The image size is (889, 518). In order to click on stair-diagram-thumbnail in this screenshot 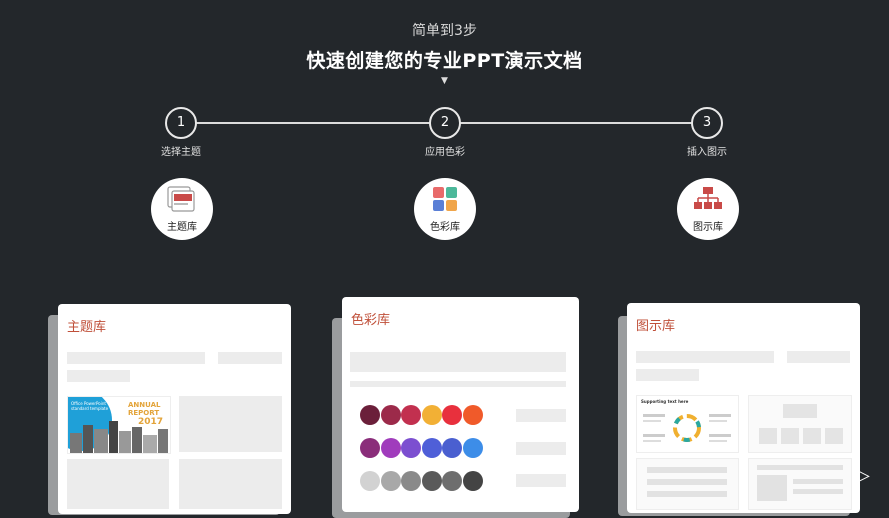, I will do `click(800, 484)`.